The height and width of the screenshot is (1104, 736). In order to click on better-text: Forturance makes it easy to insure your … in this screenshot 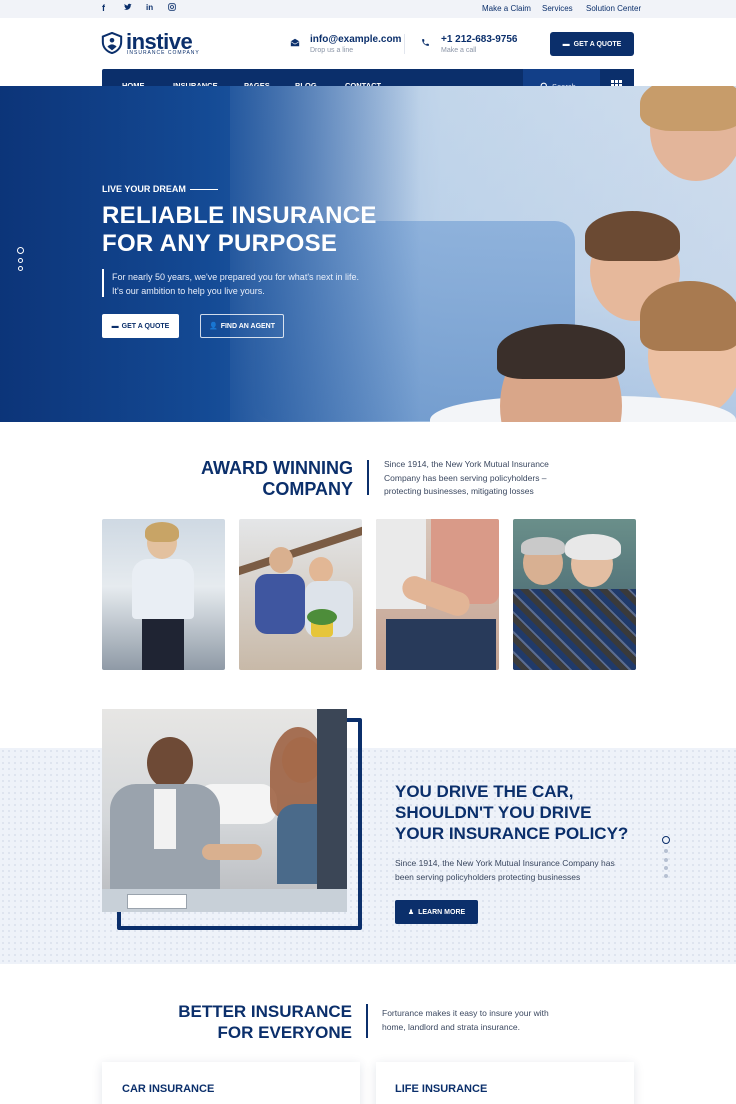, I will do `click(465, 1020)`.